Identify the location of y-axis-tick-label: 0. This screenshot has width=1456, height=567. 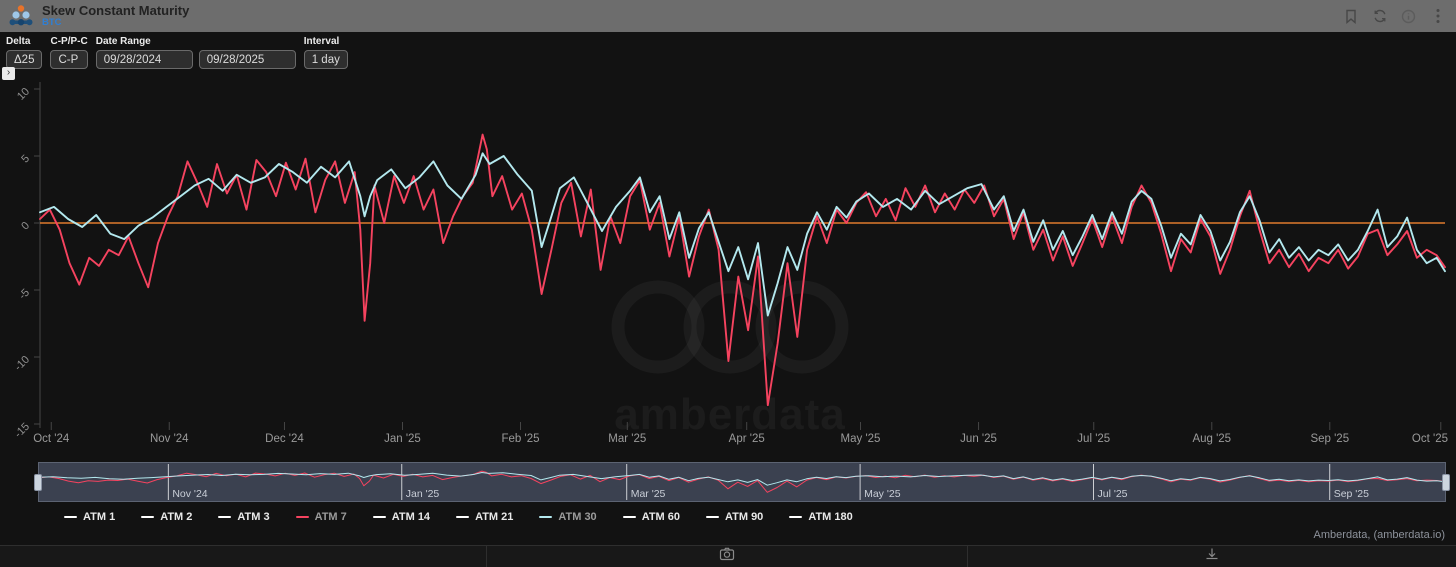
(25, 226).